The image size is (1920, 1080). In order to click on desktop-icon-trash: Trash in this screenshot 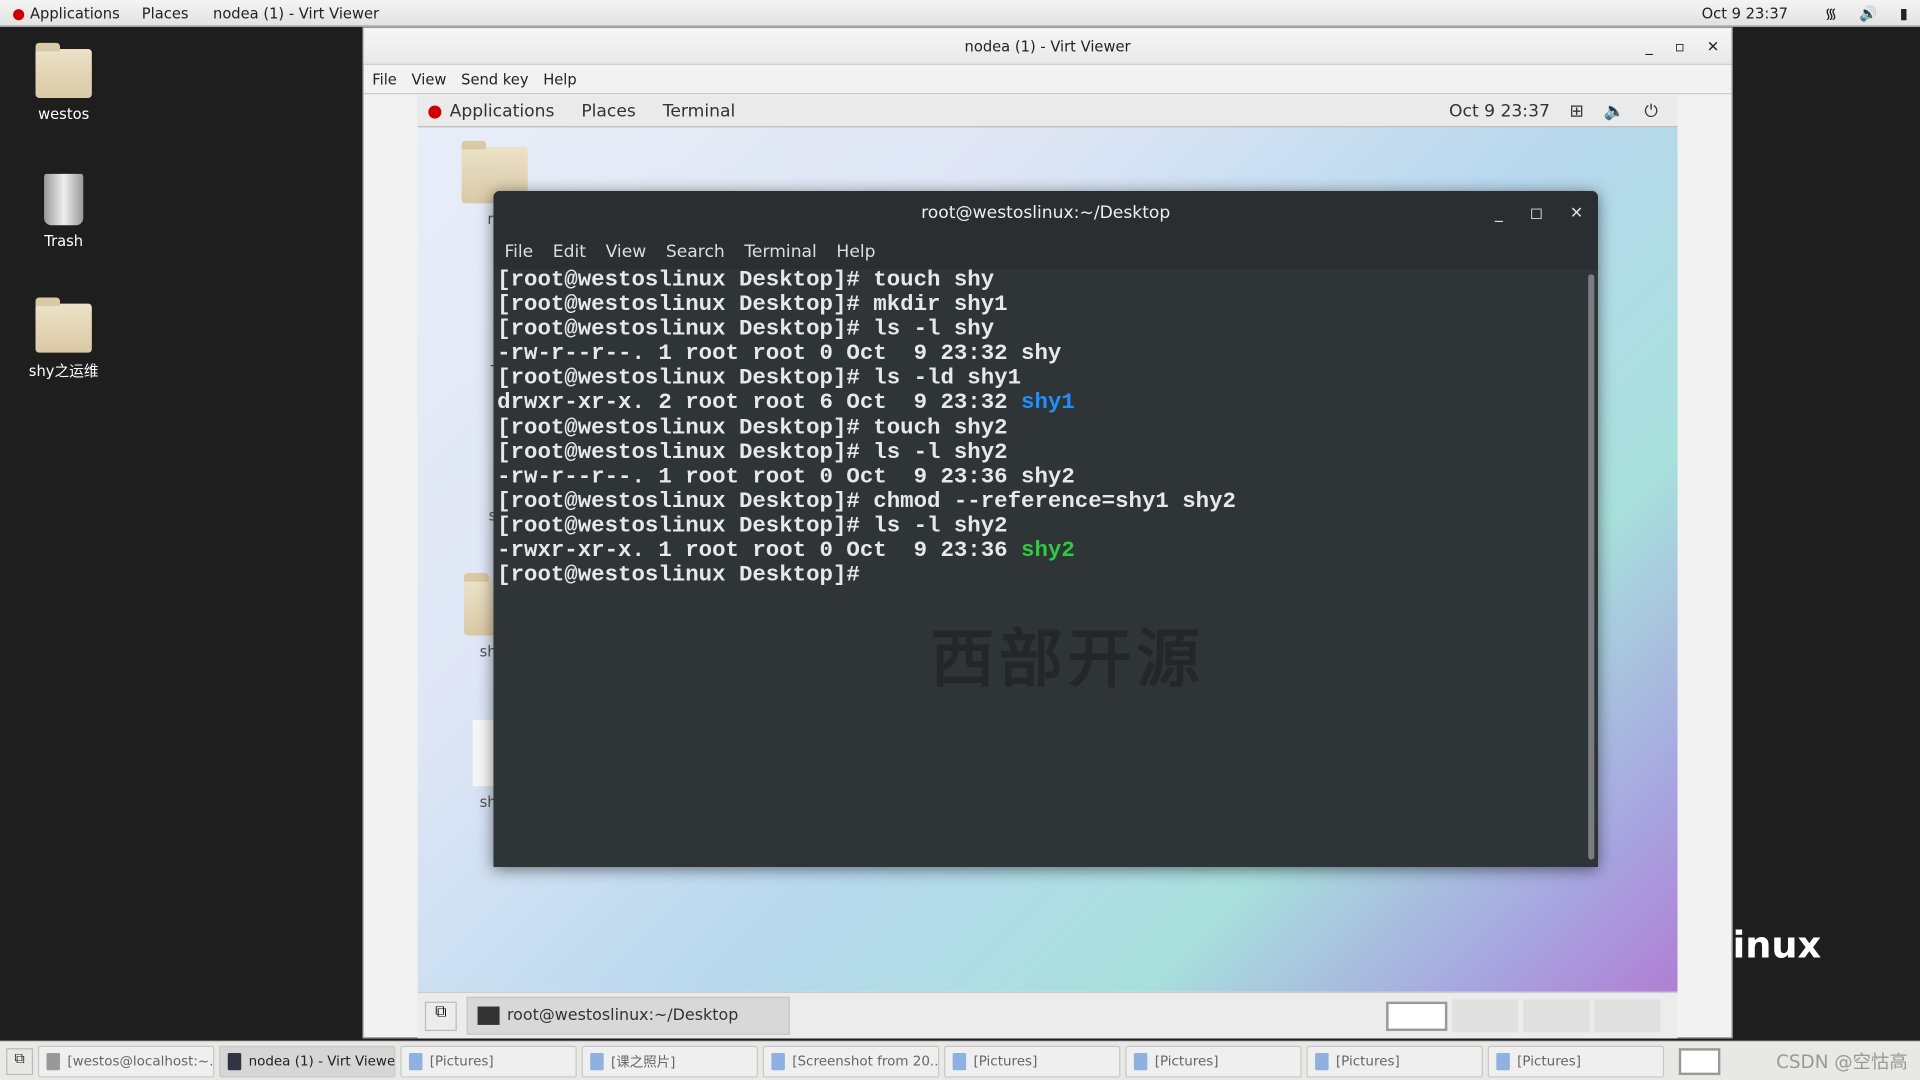, I will do `click(64, 211)`.